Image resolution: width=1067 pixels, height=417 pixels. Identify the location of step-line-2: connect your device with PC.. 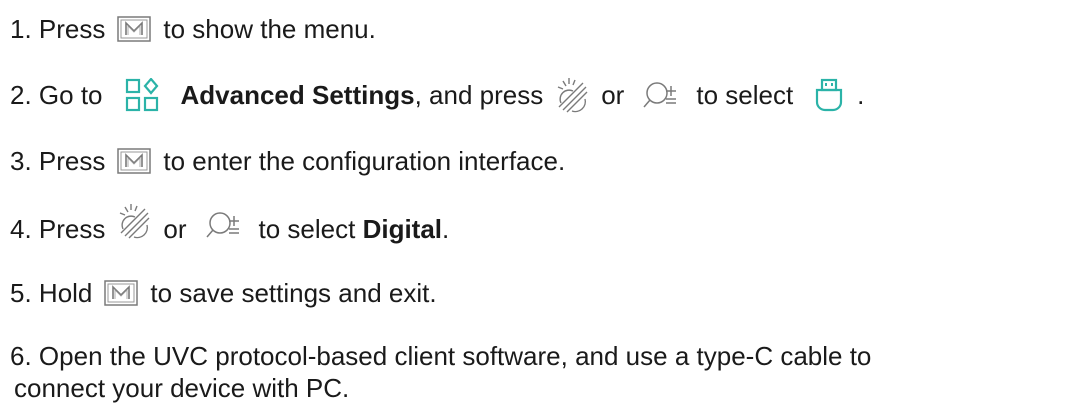
(530, 388).